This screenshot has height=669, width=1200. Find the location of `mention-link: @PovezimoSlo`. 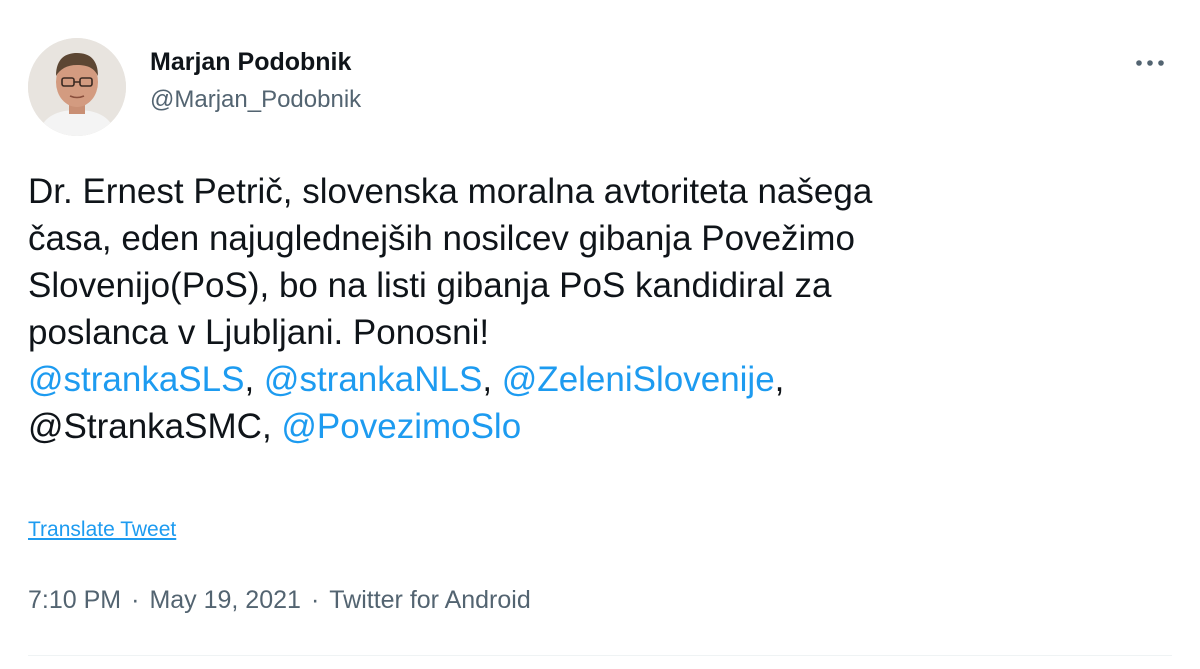

mention-link: @PovezimoSlo is located at coordinates (401, 426).